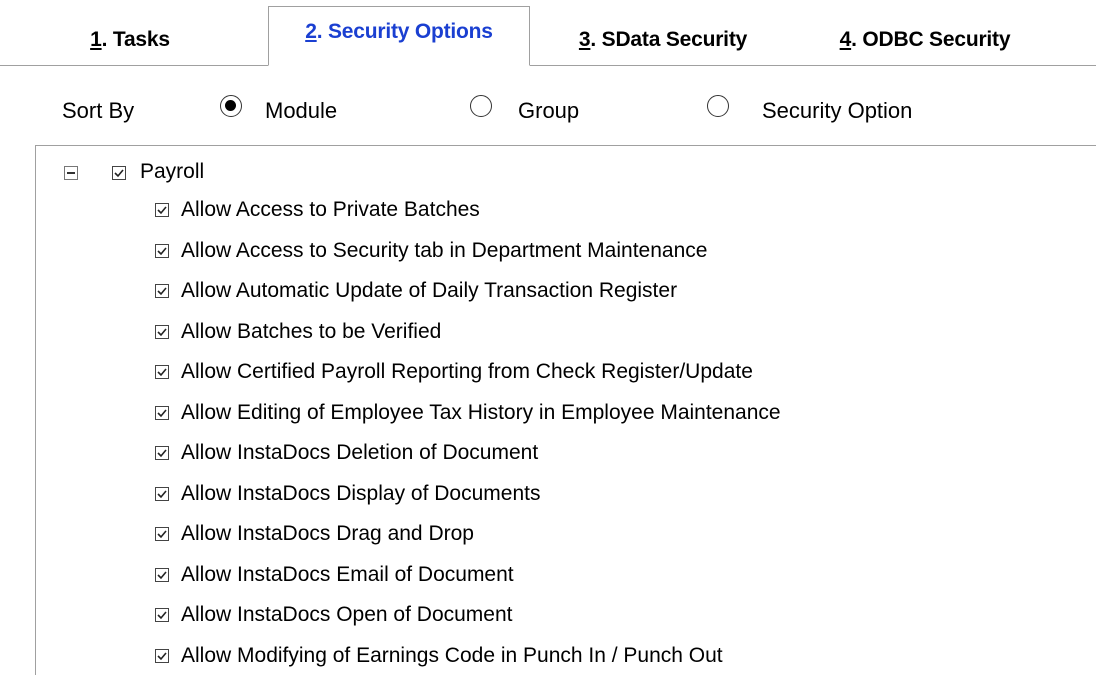 The image size is (1096, 682). Describe the element at coordinates (360, 494) in the screenshot. I see `item-label: Allow InstaDocs Display of Documents` at that location.